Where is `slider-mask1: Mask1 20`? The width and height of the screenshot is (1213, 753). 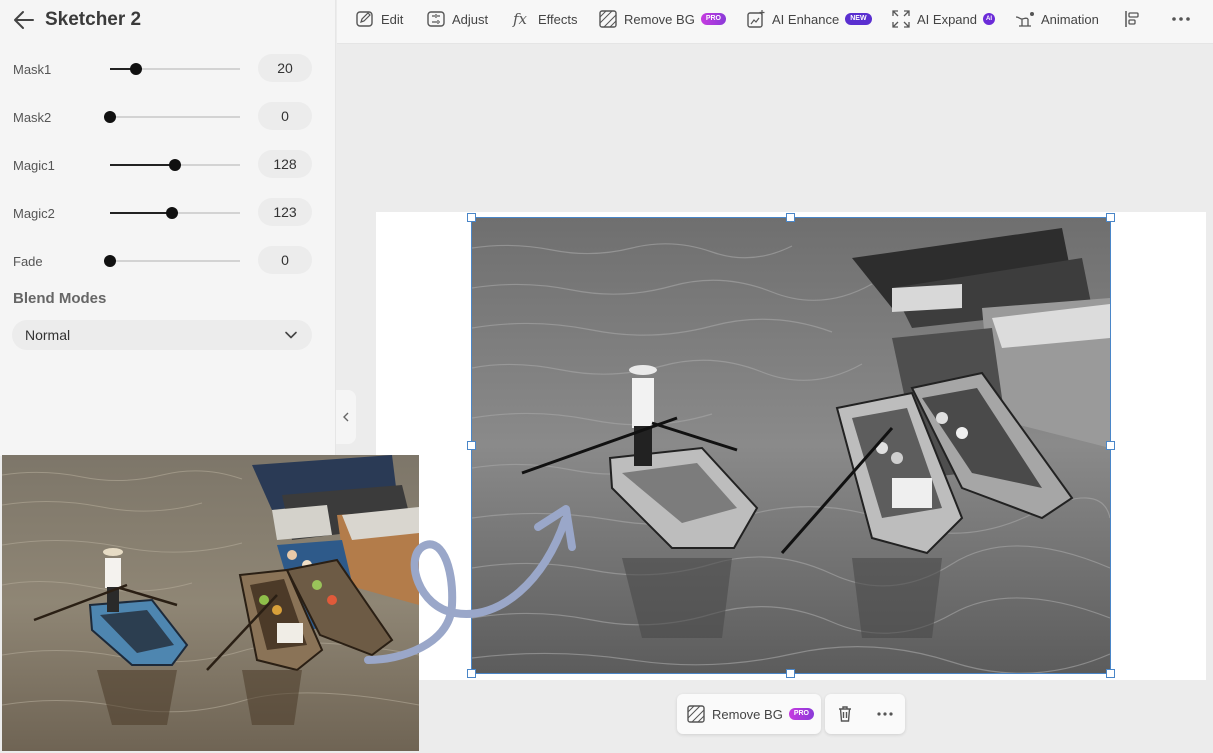 slider-mask1: Mask1 20 is located at coordinates (168, 69).